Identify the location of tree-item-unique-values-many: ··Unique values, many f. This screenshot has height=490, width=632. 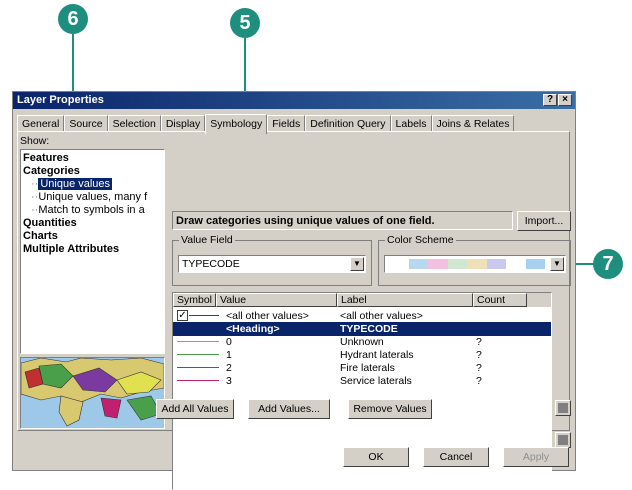
(93, 197).